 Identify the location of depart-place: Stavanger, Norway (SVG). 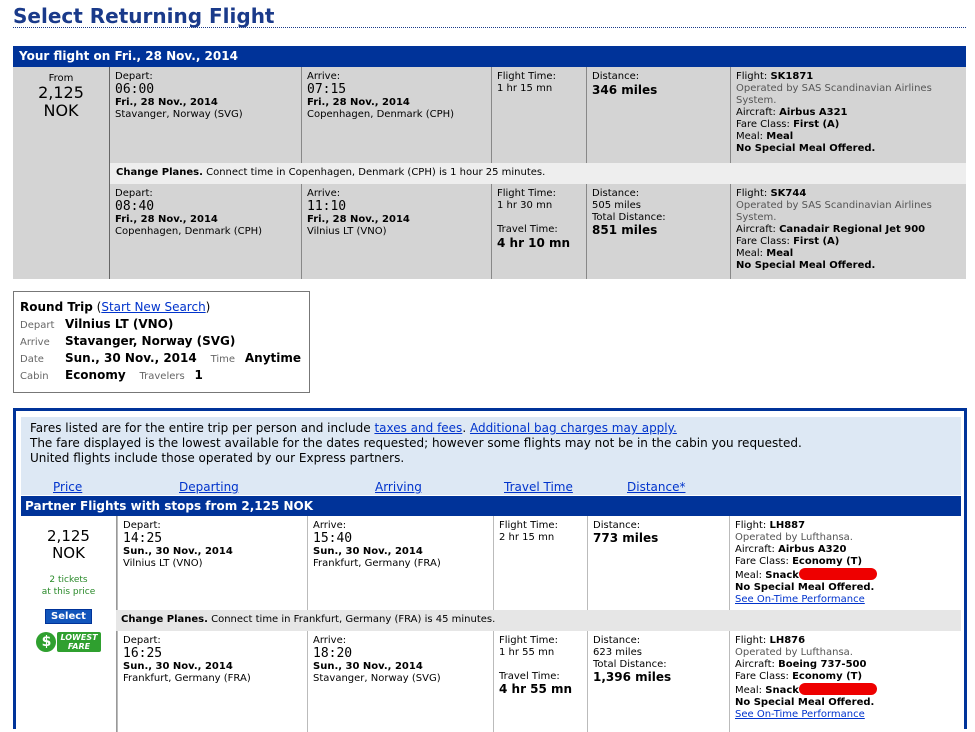
(179, 114).